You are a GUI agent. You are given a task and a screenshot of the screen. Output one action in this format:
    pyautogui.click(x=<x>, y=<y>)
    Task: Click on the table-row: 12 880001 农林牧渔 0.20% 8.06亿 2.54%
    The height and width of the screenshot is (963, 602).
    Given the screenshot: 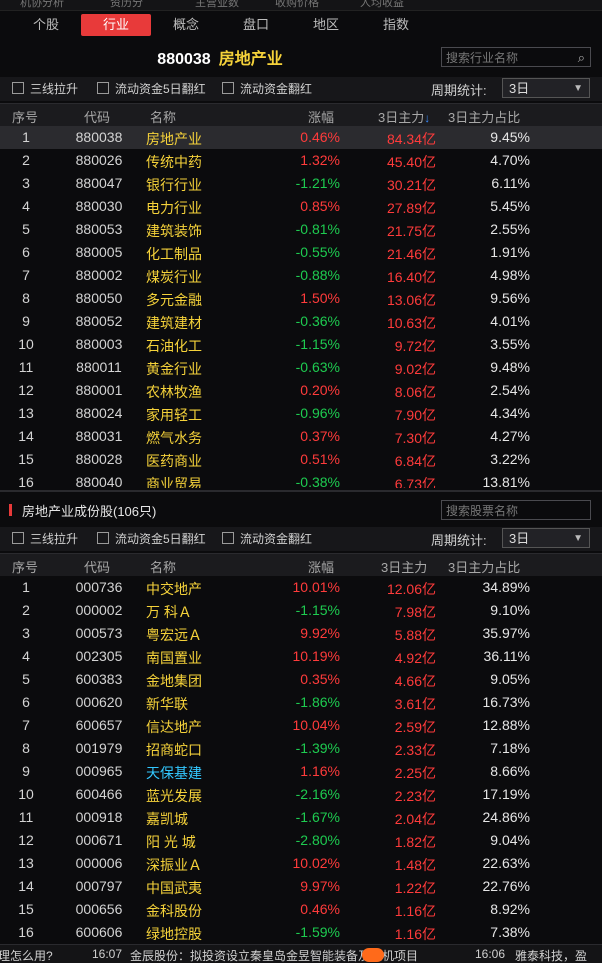 What is the action you would take?
    pyautogui.click(x=301, y=390)
    